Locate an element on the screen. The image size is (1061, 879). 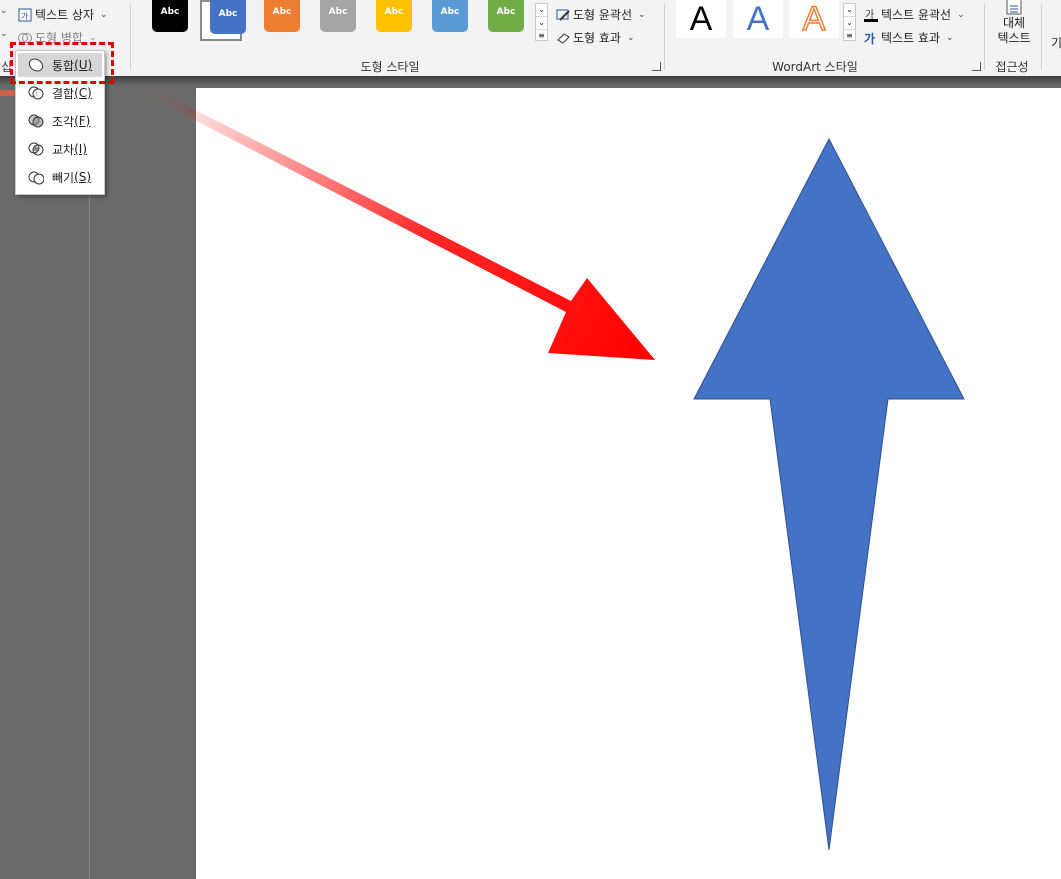
merge-menu-item: 결합 (C) is located at coordinates (60, 93).